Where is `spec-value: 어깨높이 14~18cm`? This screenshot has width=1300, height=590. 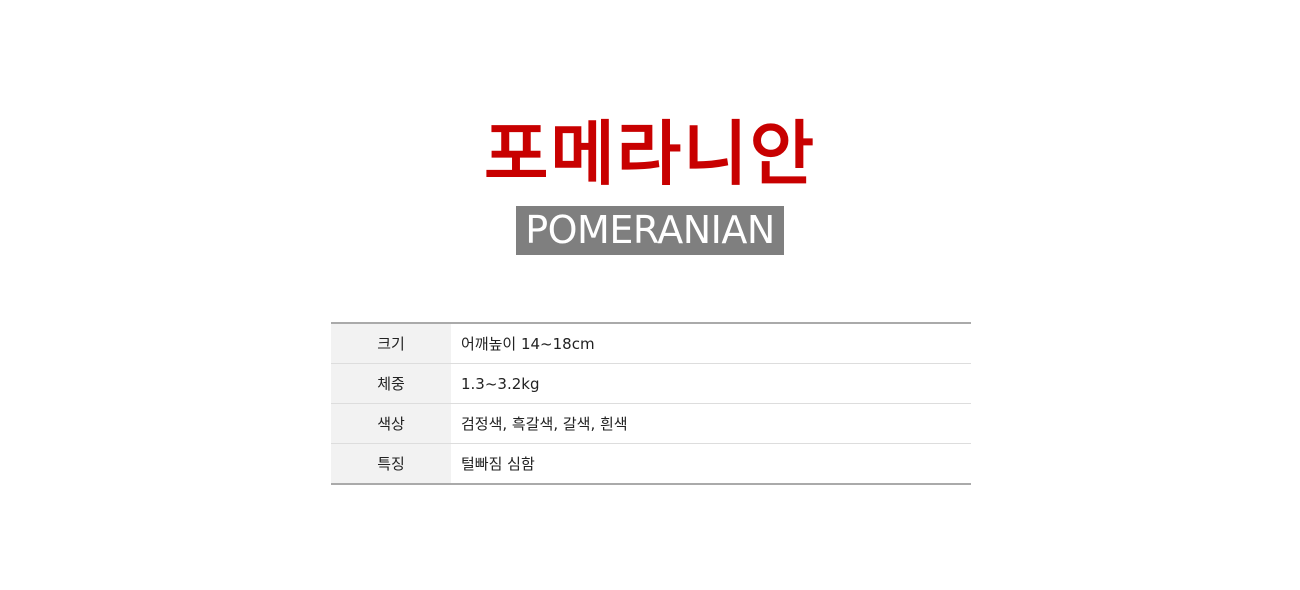
spec-value: 어깨높이 14~18cm is located at coordinates (711, 343).